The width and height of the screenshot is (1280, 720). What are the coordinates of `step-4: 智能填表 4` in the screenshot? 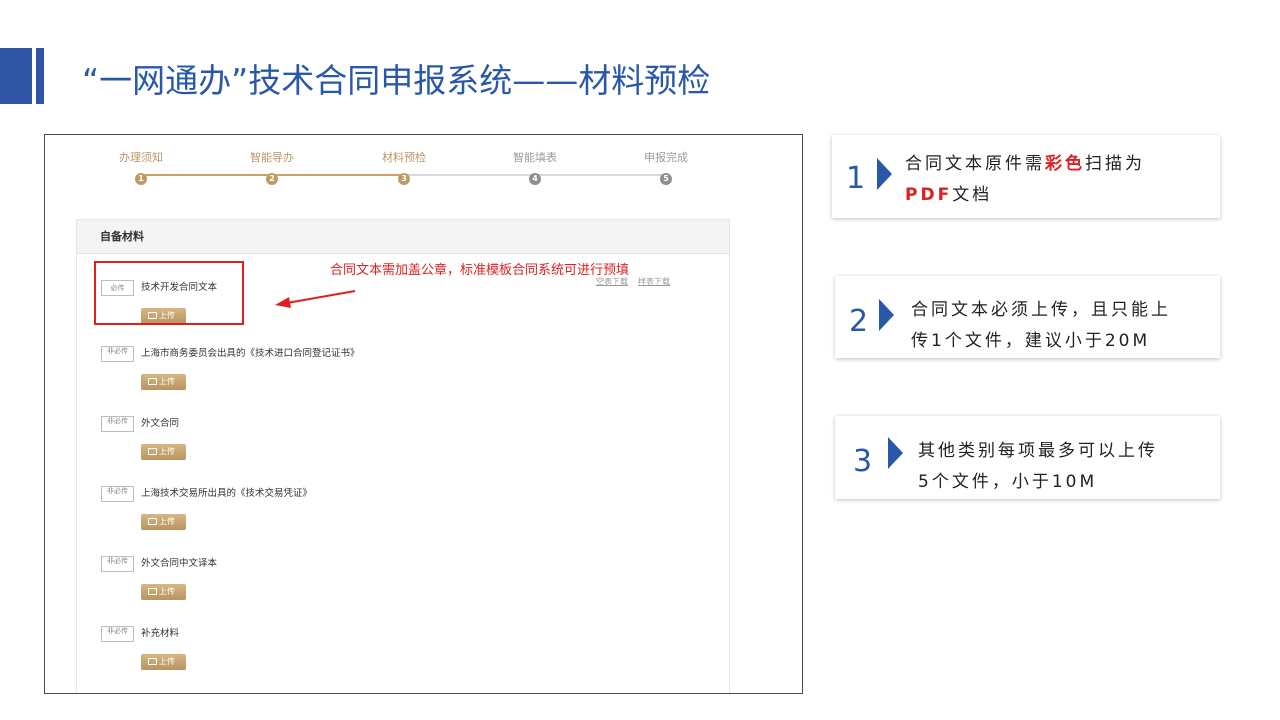 It's located at (535, 167).